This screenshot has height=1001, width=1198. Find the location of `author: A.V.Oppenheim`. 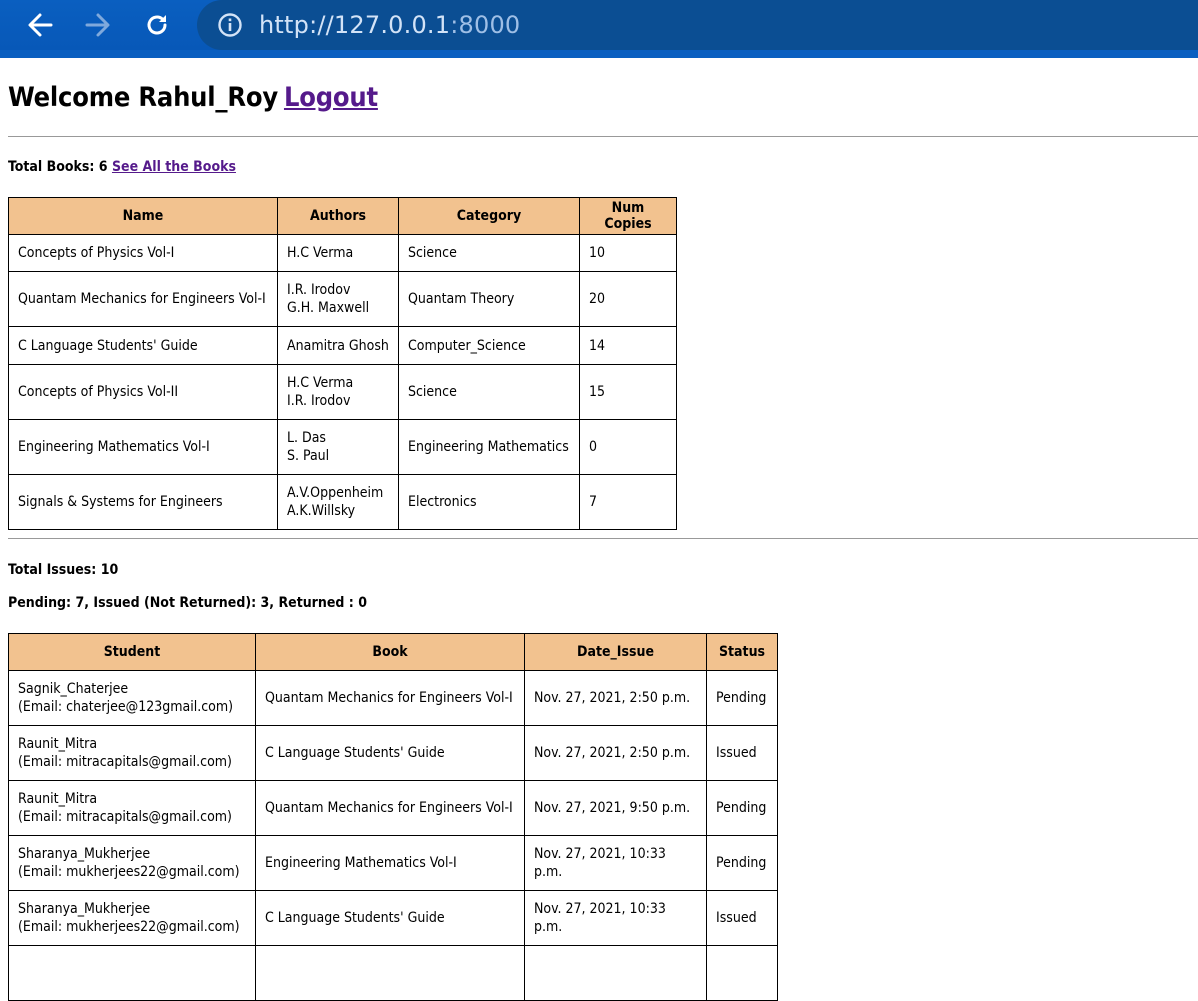

author: A.V.Oppenheim is located at coordinates (335, 493).